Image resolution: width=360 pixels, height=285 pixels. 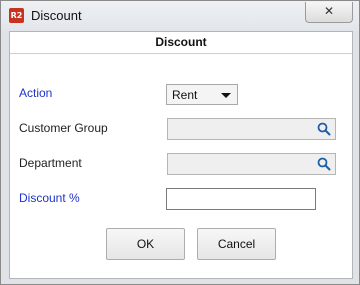 What do you see at coordinates (63, 128) in the screenshot?
I see `customer-group-label: Customer Group` at bounding box center [63, 128].